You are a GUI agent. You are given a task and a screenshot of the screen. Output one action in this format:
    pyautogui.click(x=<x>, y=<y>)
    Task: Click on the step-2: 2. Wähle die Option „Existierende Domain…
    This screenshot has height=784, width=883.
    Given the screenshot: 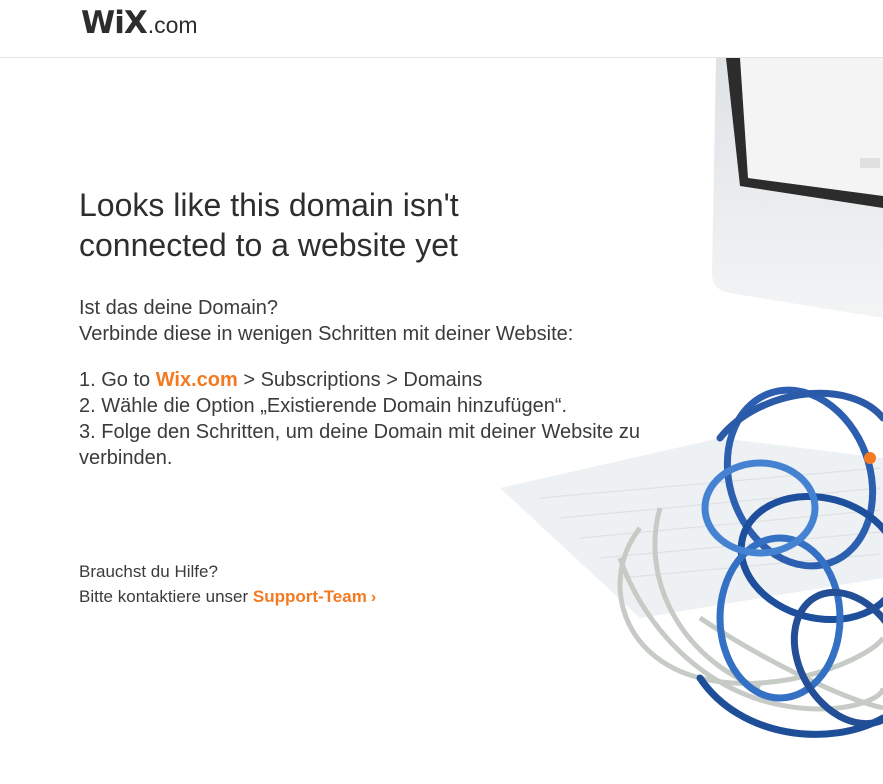 What is the action you would take?
    pyautogui.click(x=323, y=406)
    